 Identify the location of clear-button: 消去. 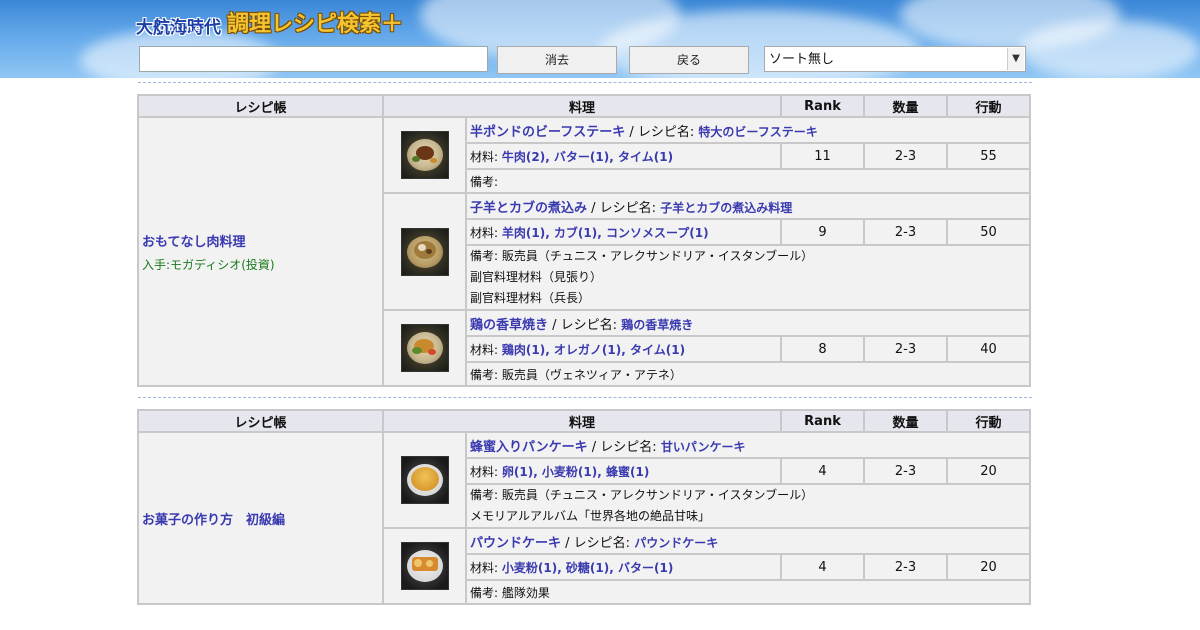
(557, 60).